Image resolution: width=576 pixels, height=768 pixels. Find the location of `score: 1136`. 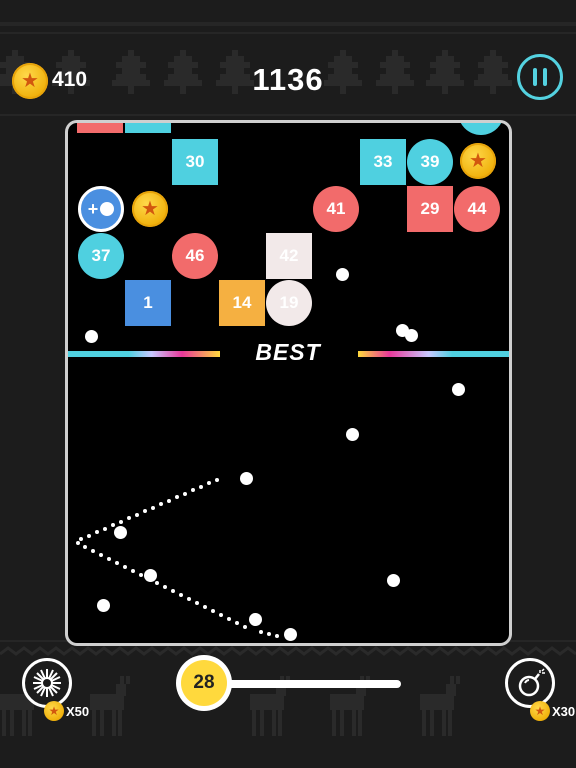

score: 1136 is located at coordinates (288, 79).